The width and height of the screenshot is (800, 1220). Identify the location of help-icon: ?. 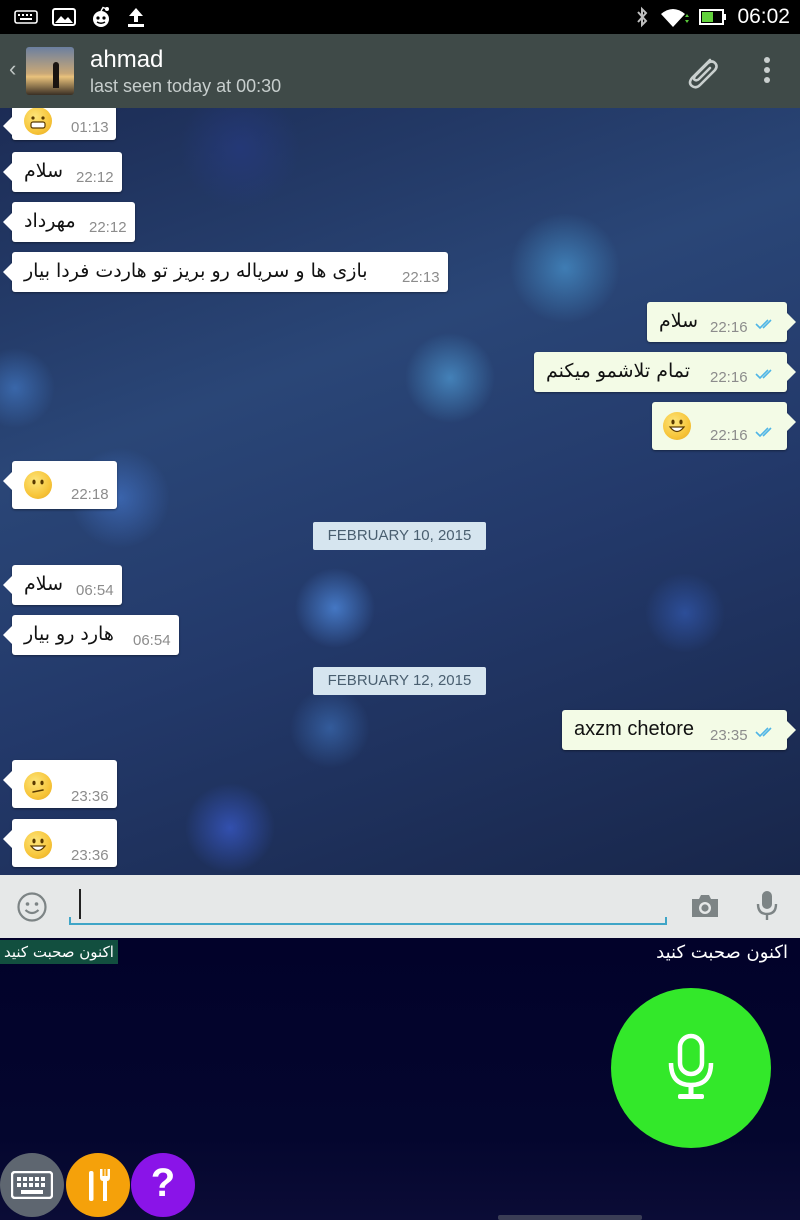
(163, 1183).